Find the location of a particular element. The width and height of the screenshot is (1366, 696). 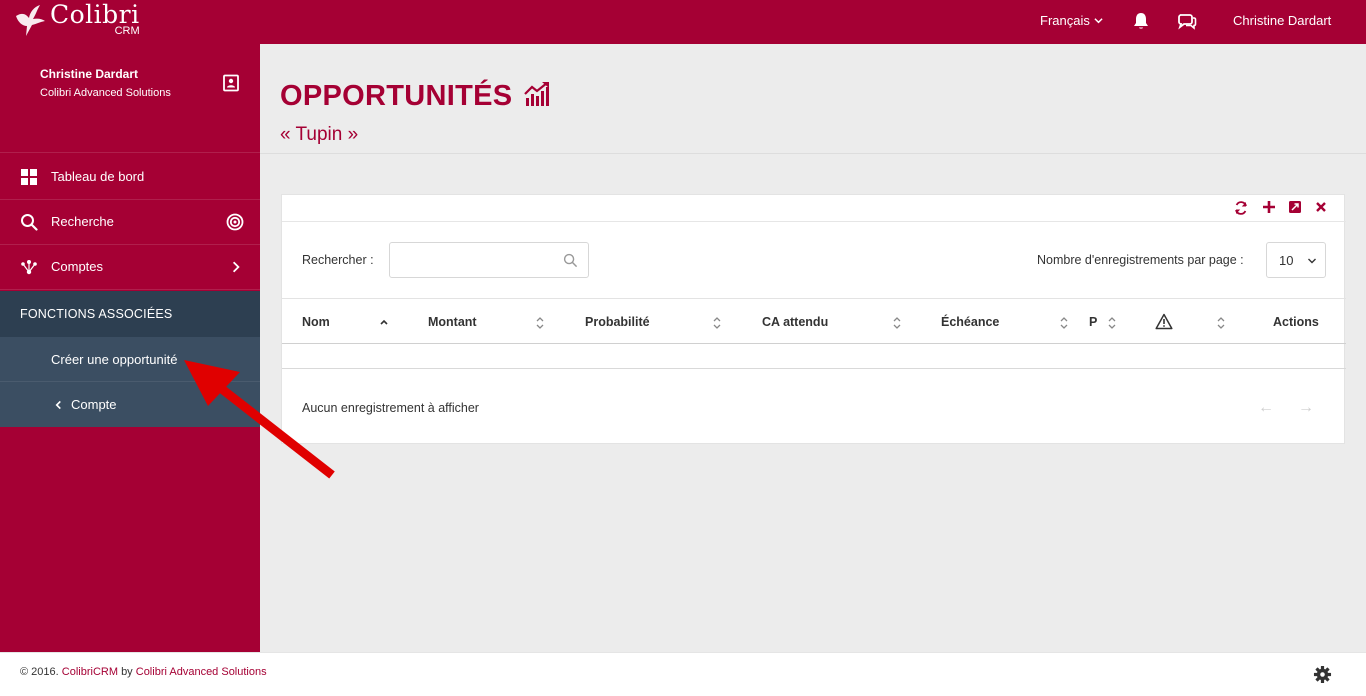

gear-icon is located at coordinates (1322, 674).